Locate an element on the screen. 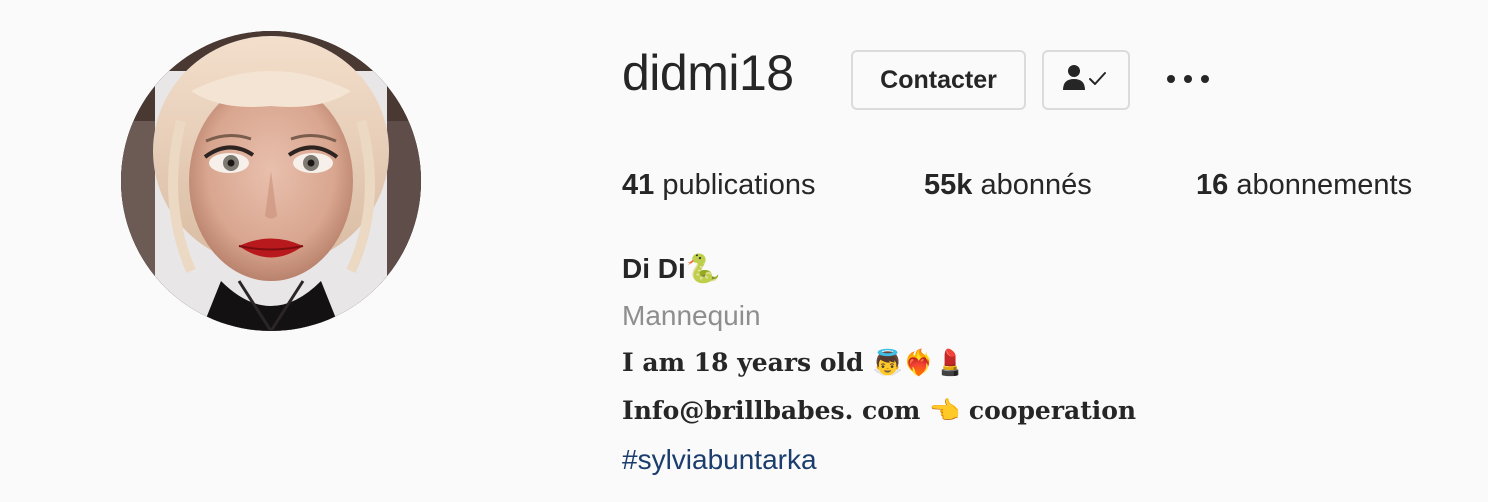  more-horizontal-icon is located at coordinates (1188, 80).